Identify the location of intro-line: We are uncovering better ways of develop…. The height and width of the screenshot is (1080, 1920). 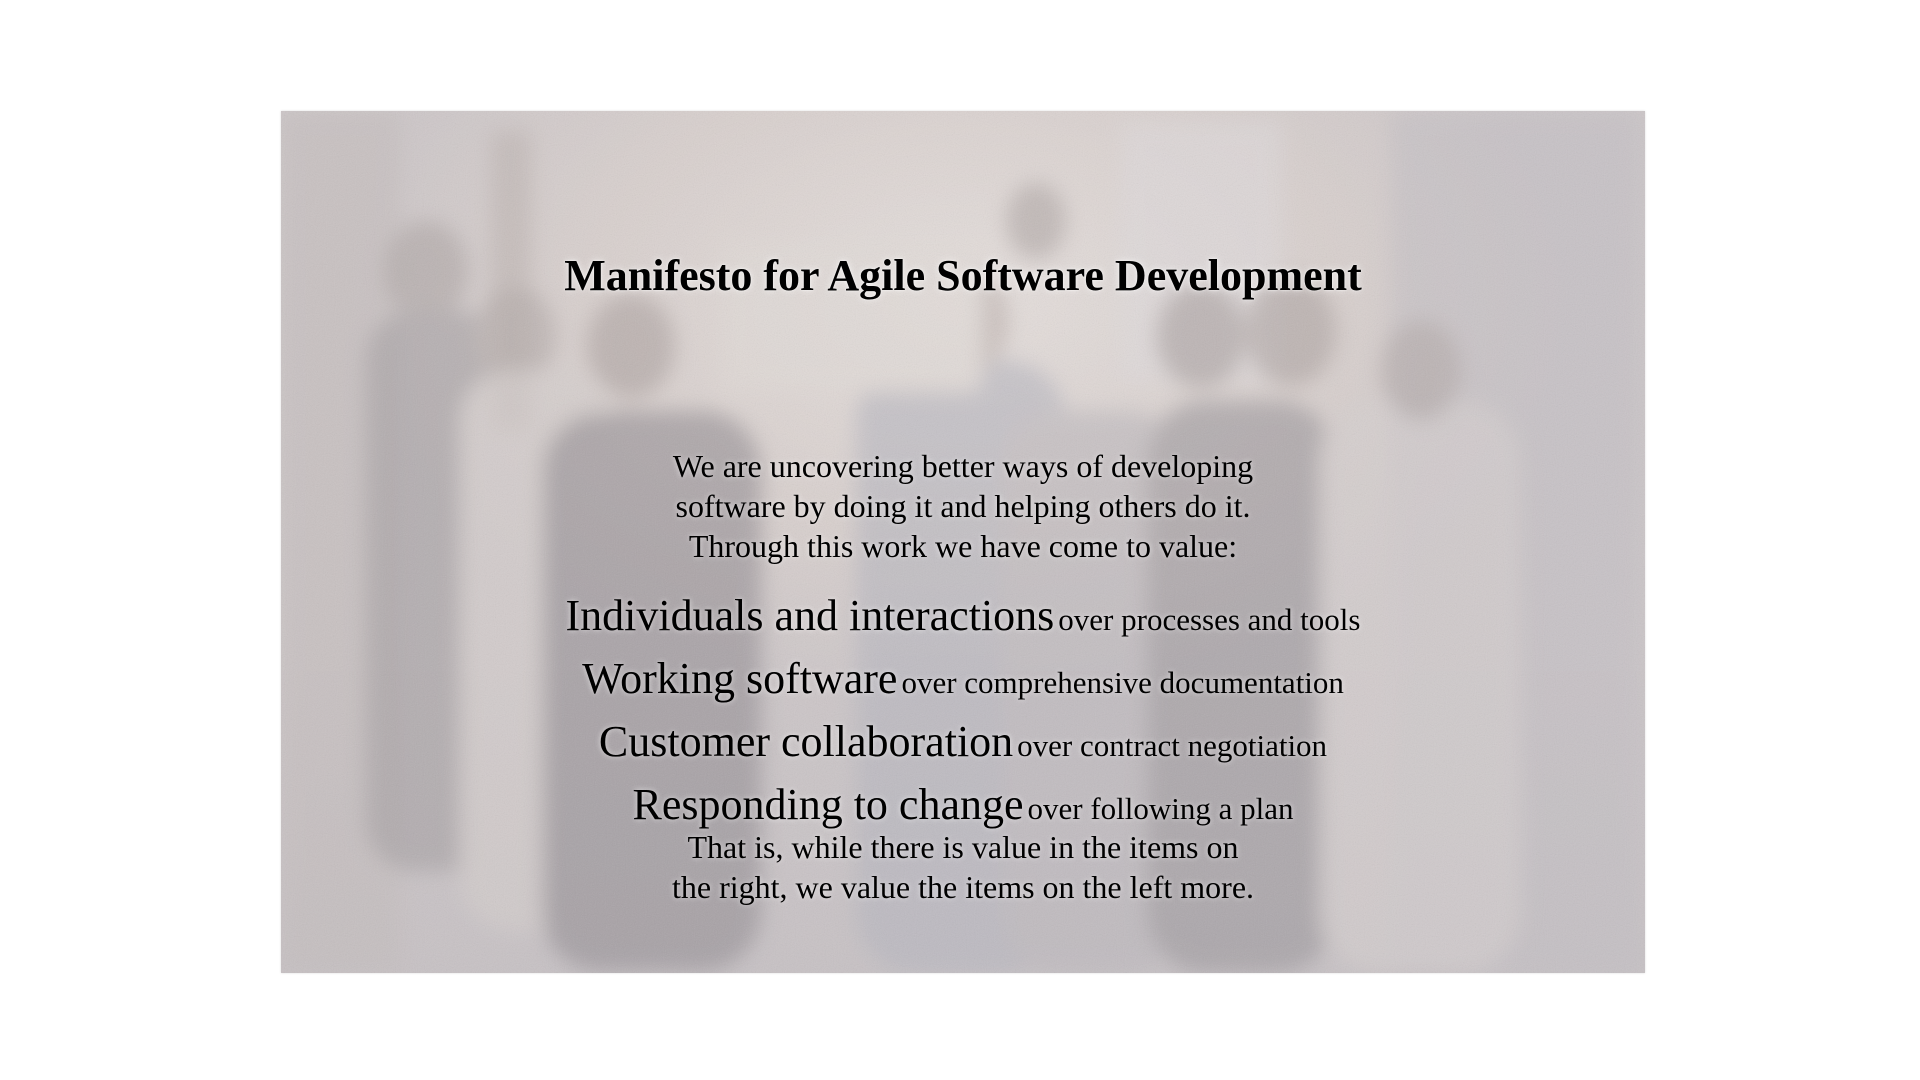
(963, 466).